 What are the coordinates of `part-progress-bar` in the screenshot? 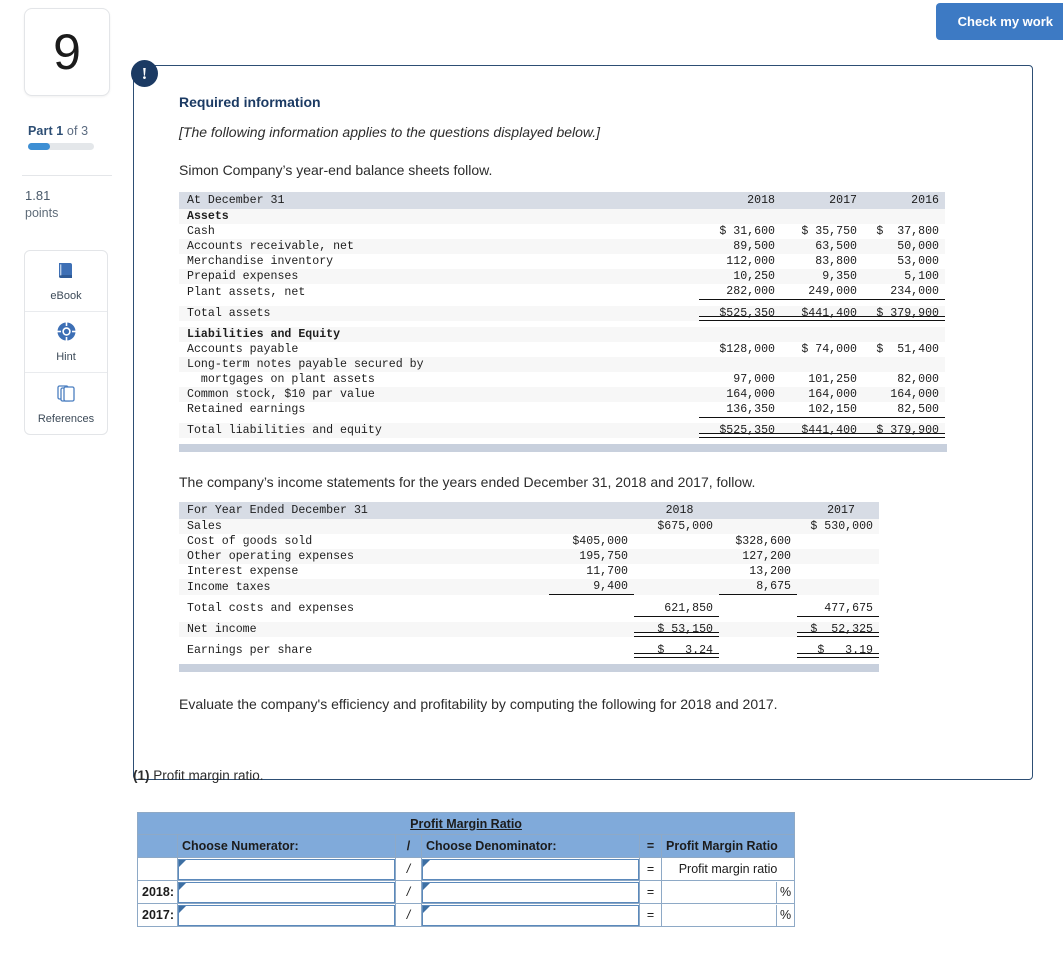 It's located at (61, 146).